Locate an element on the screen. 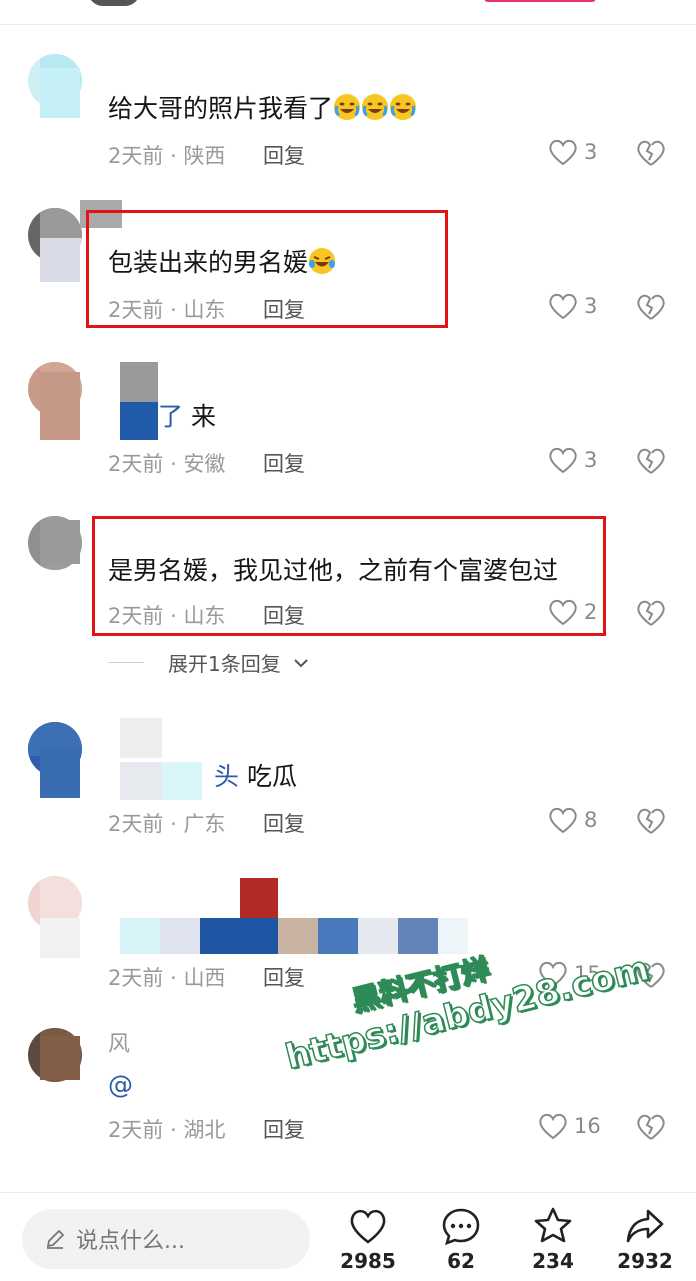 The image size is (696, 1281). divider is located at coordinates (126, 662).